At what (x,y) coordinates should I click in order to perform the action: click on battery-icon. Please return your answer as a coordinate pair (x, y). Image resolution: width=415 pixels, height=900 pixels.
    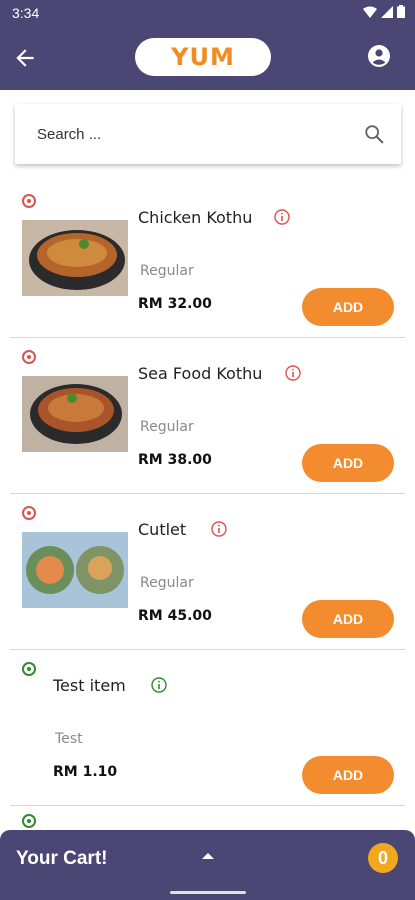
    Looking at the image, I should click on (401, 11).